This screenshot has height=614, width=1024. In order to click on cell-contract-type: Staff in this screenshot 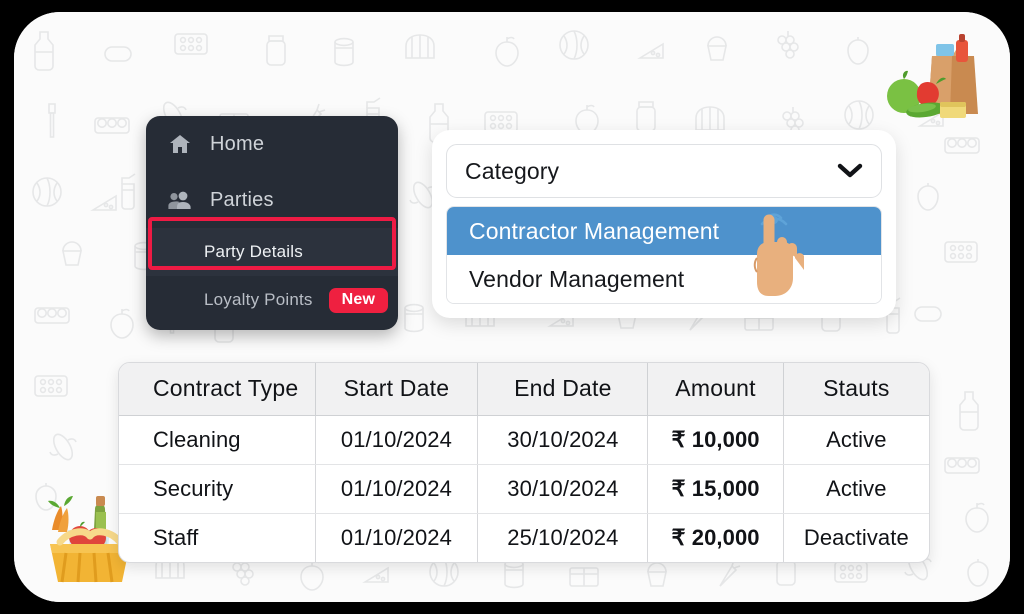, I will do `click(217, 537)`.